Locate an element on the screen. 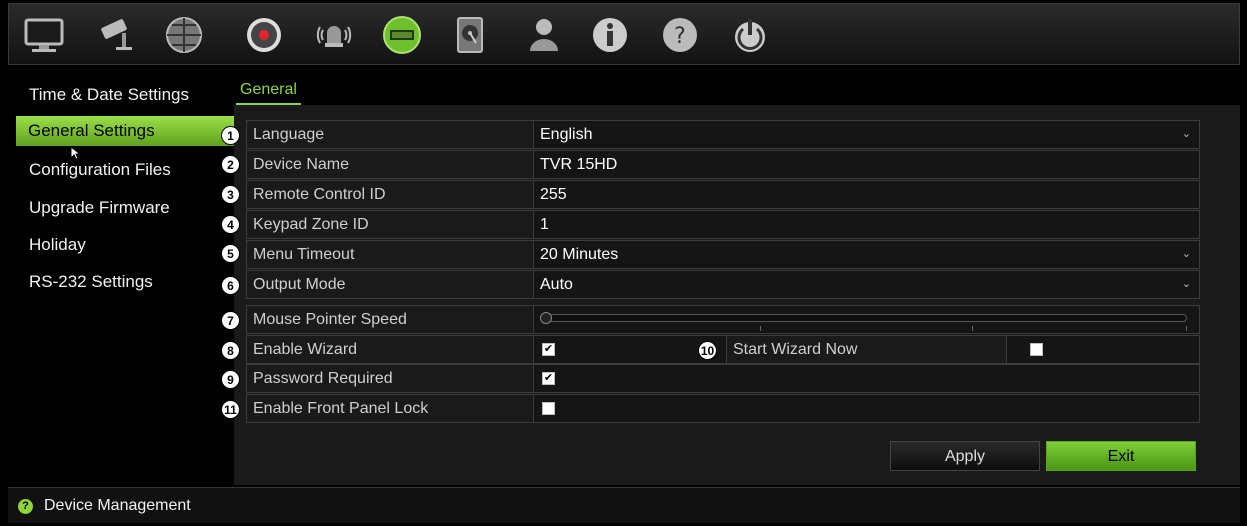 This screenshot has height=526, width=1247. record-icon is located at coordinates (264, 35).